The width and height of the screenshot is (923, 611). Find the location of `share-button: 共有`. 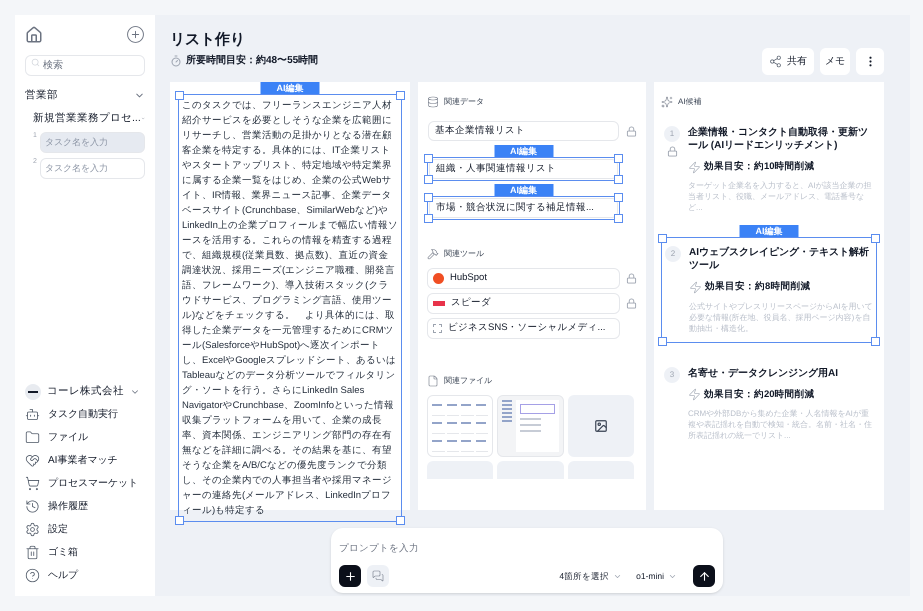

share-button: 共有 is located at coordinates (788, 61).